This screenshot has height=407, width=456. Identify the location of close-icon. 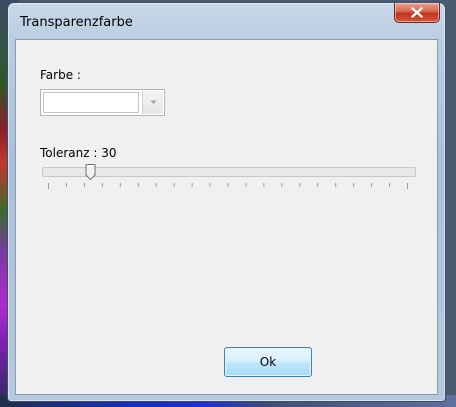
(417, 12).